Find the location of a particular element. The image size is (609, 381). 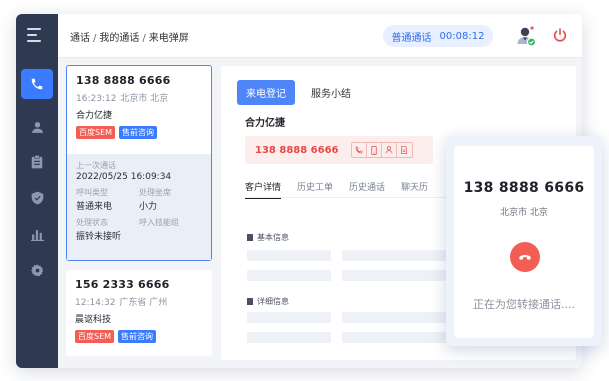

logout-button is located at coordinates (560, 35).